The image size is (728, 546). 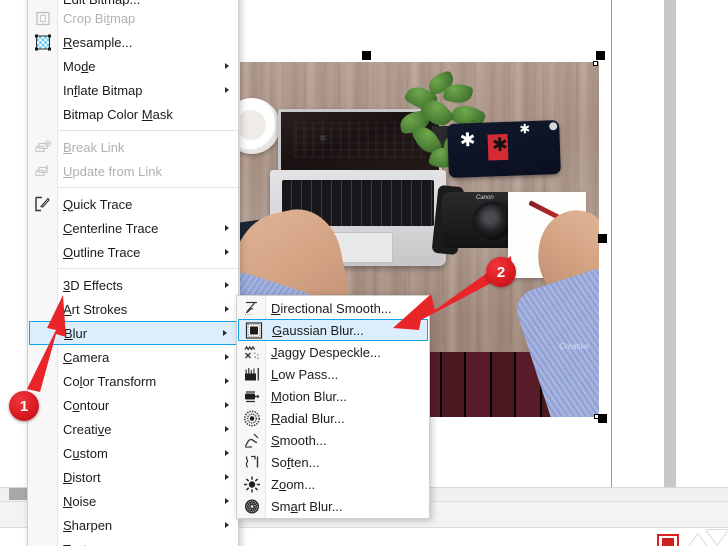 I want to click on menu-item-label: Art Strokes, so click(x=95, y=309).